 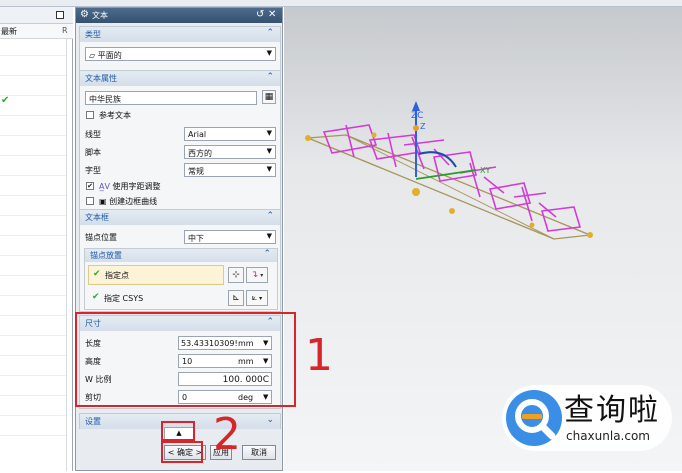 I want to click on anchor-position-dropdown: 中下 ▼, so click(x=230, y=237).